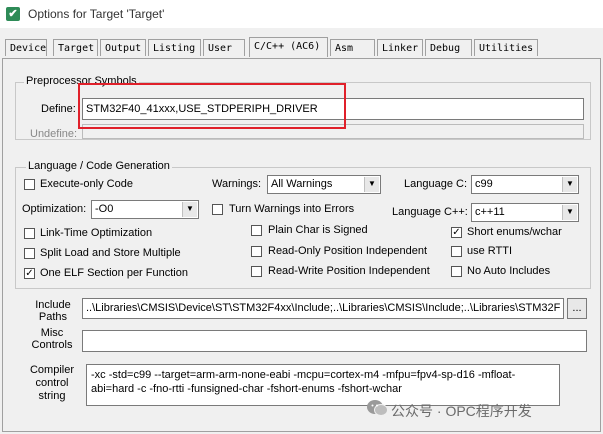 The height and width of the screenshot is (434, 603). What do you see at coordinates (29, 233) in the screenshot?
I see `link-time-opt-checkbox` at bounding box center [29, 233].